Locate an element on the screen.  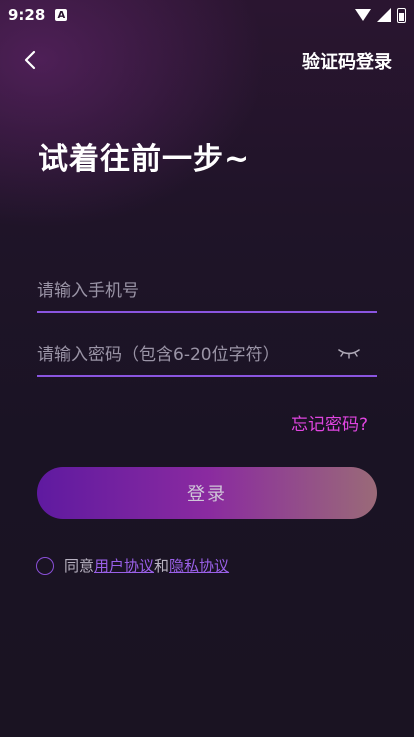
user-agreement-link: 用户协议 is located at coordinates (124, 565).